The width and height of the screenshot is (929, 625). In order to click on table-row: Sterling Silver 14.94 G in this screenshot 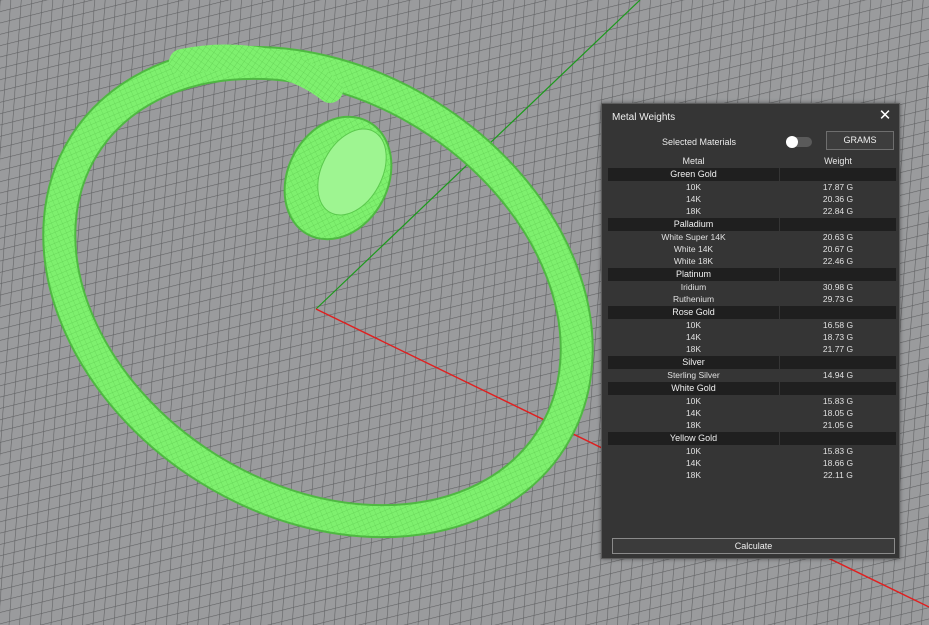, I will do `click(752, 375)`.